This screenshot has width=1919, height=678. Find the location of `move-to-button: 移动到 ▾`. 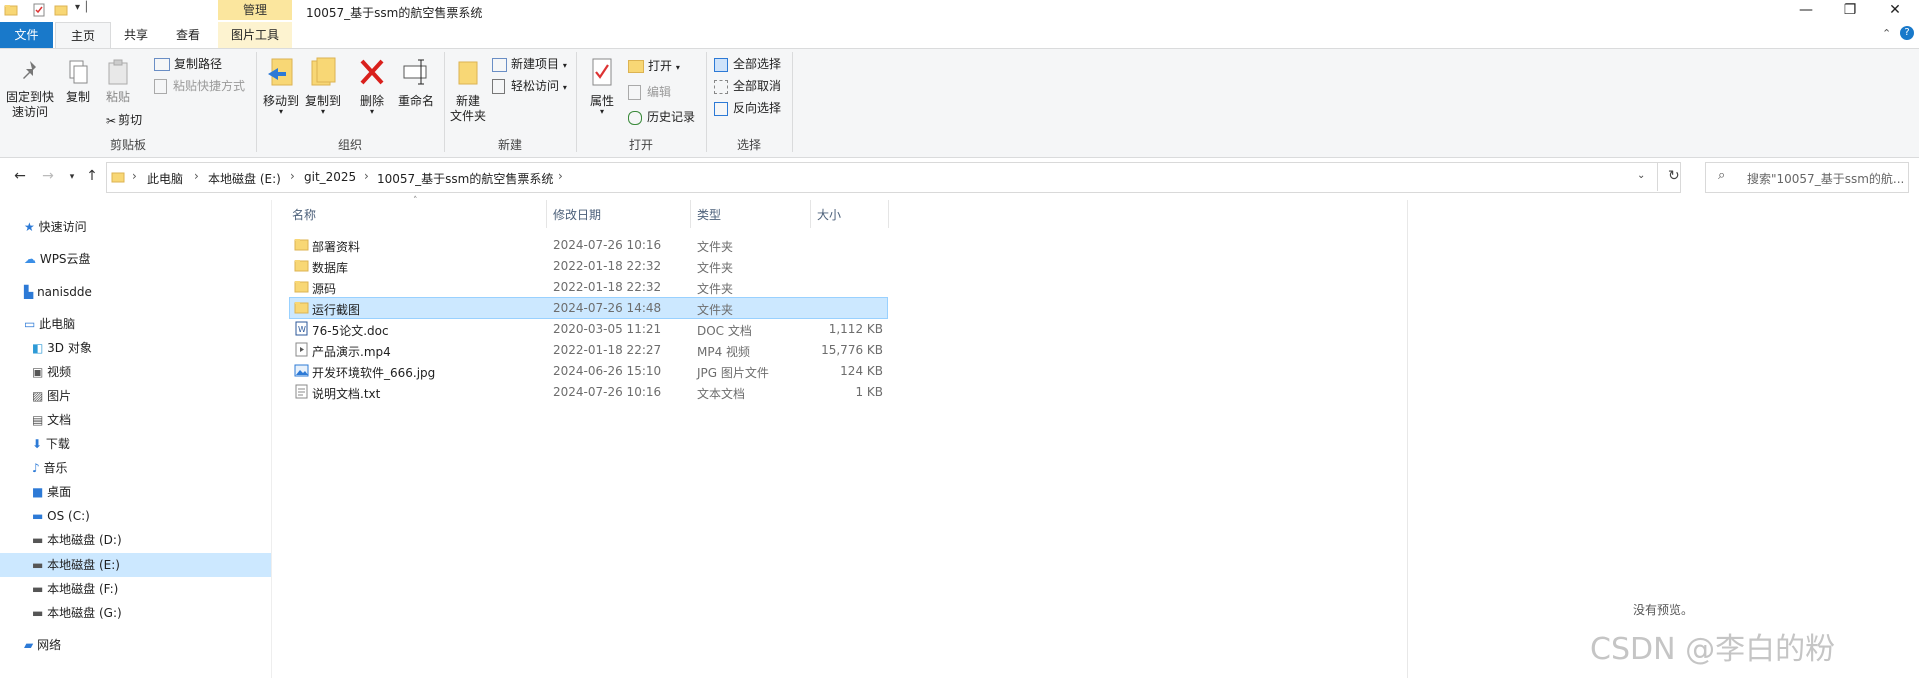

move-to-button: 移动到 ▾ is located at coordinates (281, 86).